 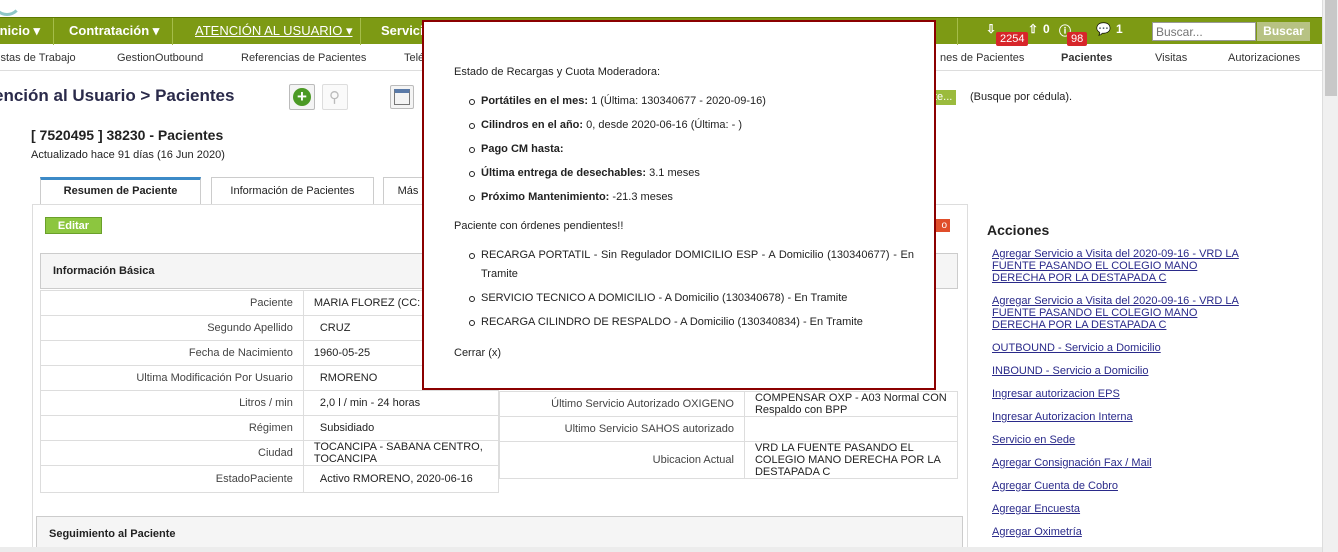 I want to click on subnav-referencias-pacientes: Referencias de Pacientes, so click(x=303, y=58).